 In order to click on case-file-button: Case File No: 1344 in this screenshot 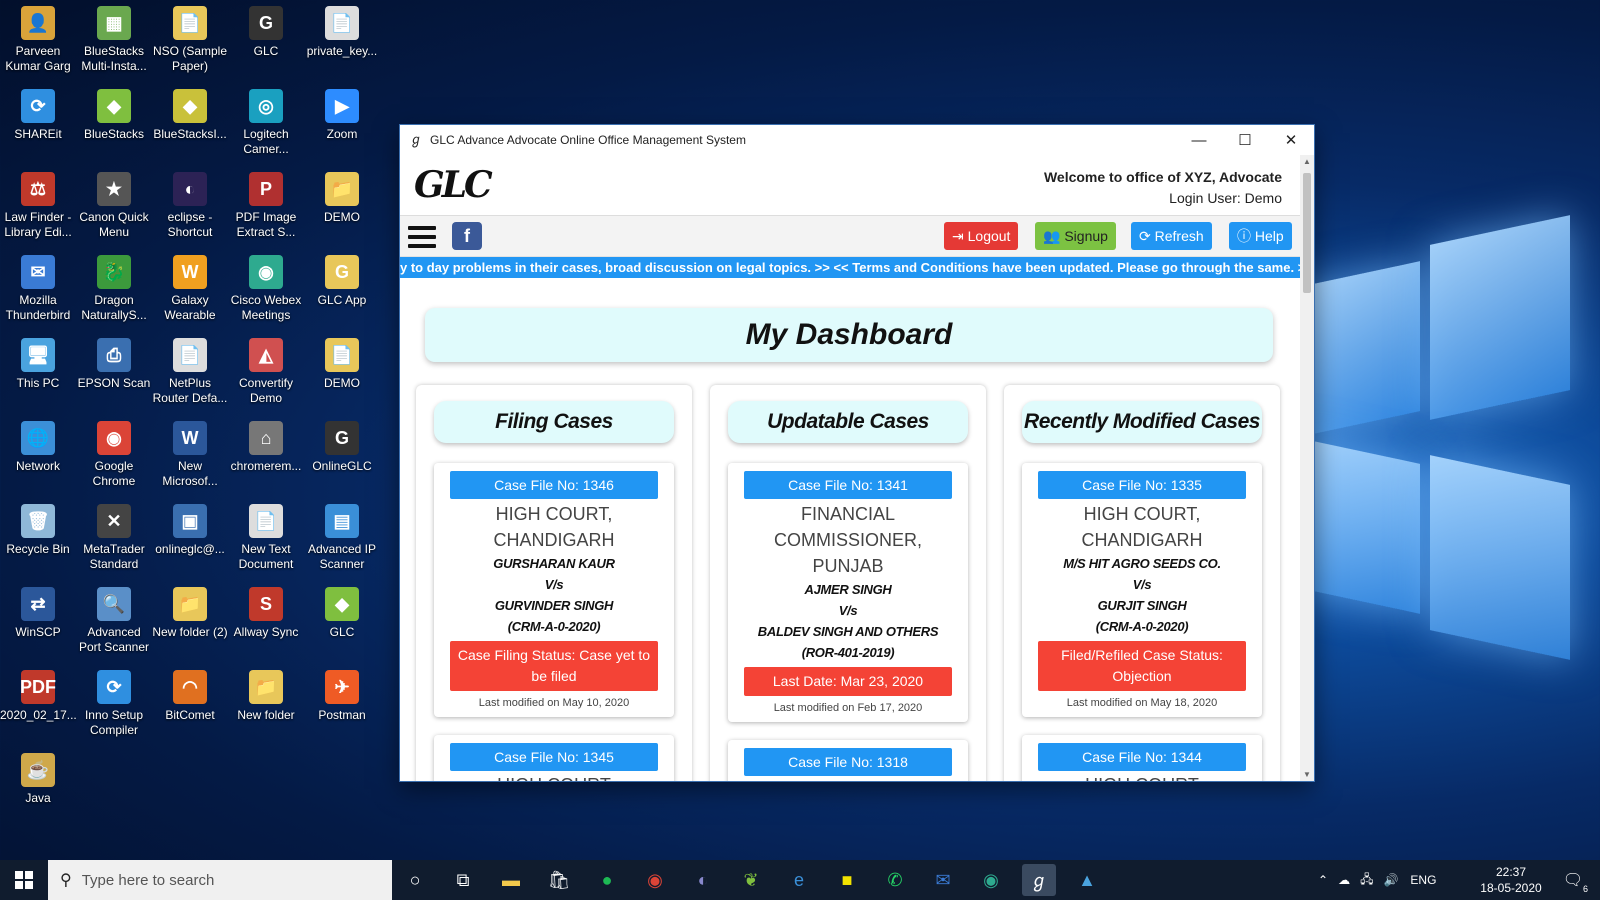, I will do `click(1142, 757)`.